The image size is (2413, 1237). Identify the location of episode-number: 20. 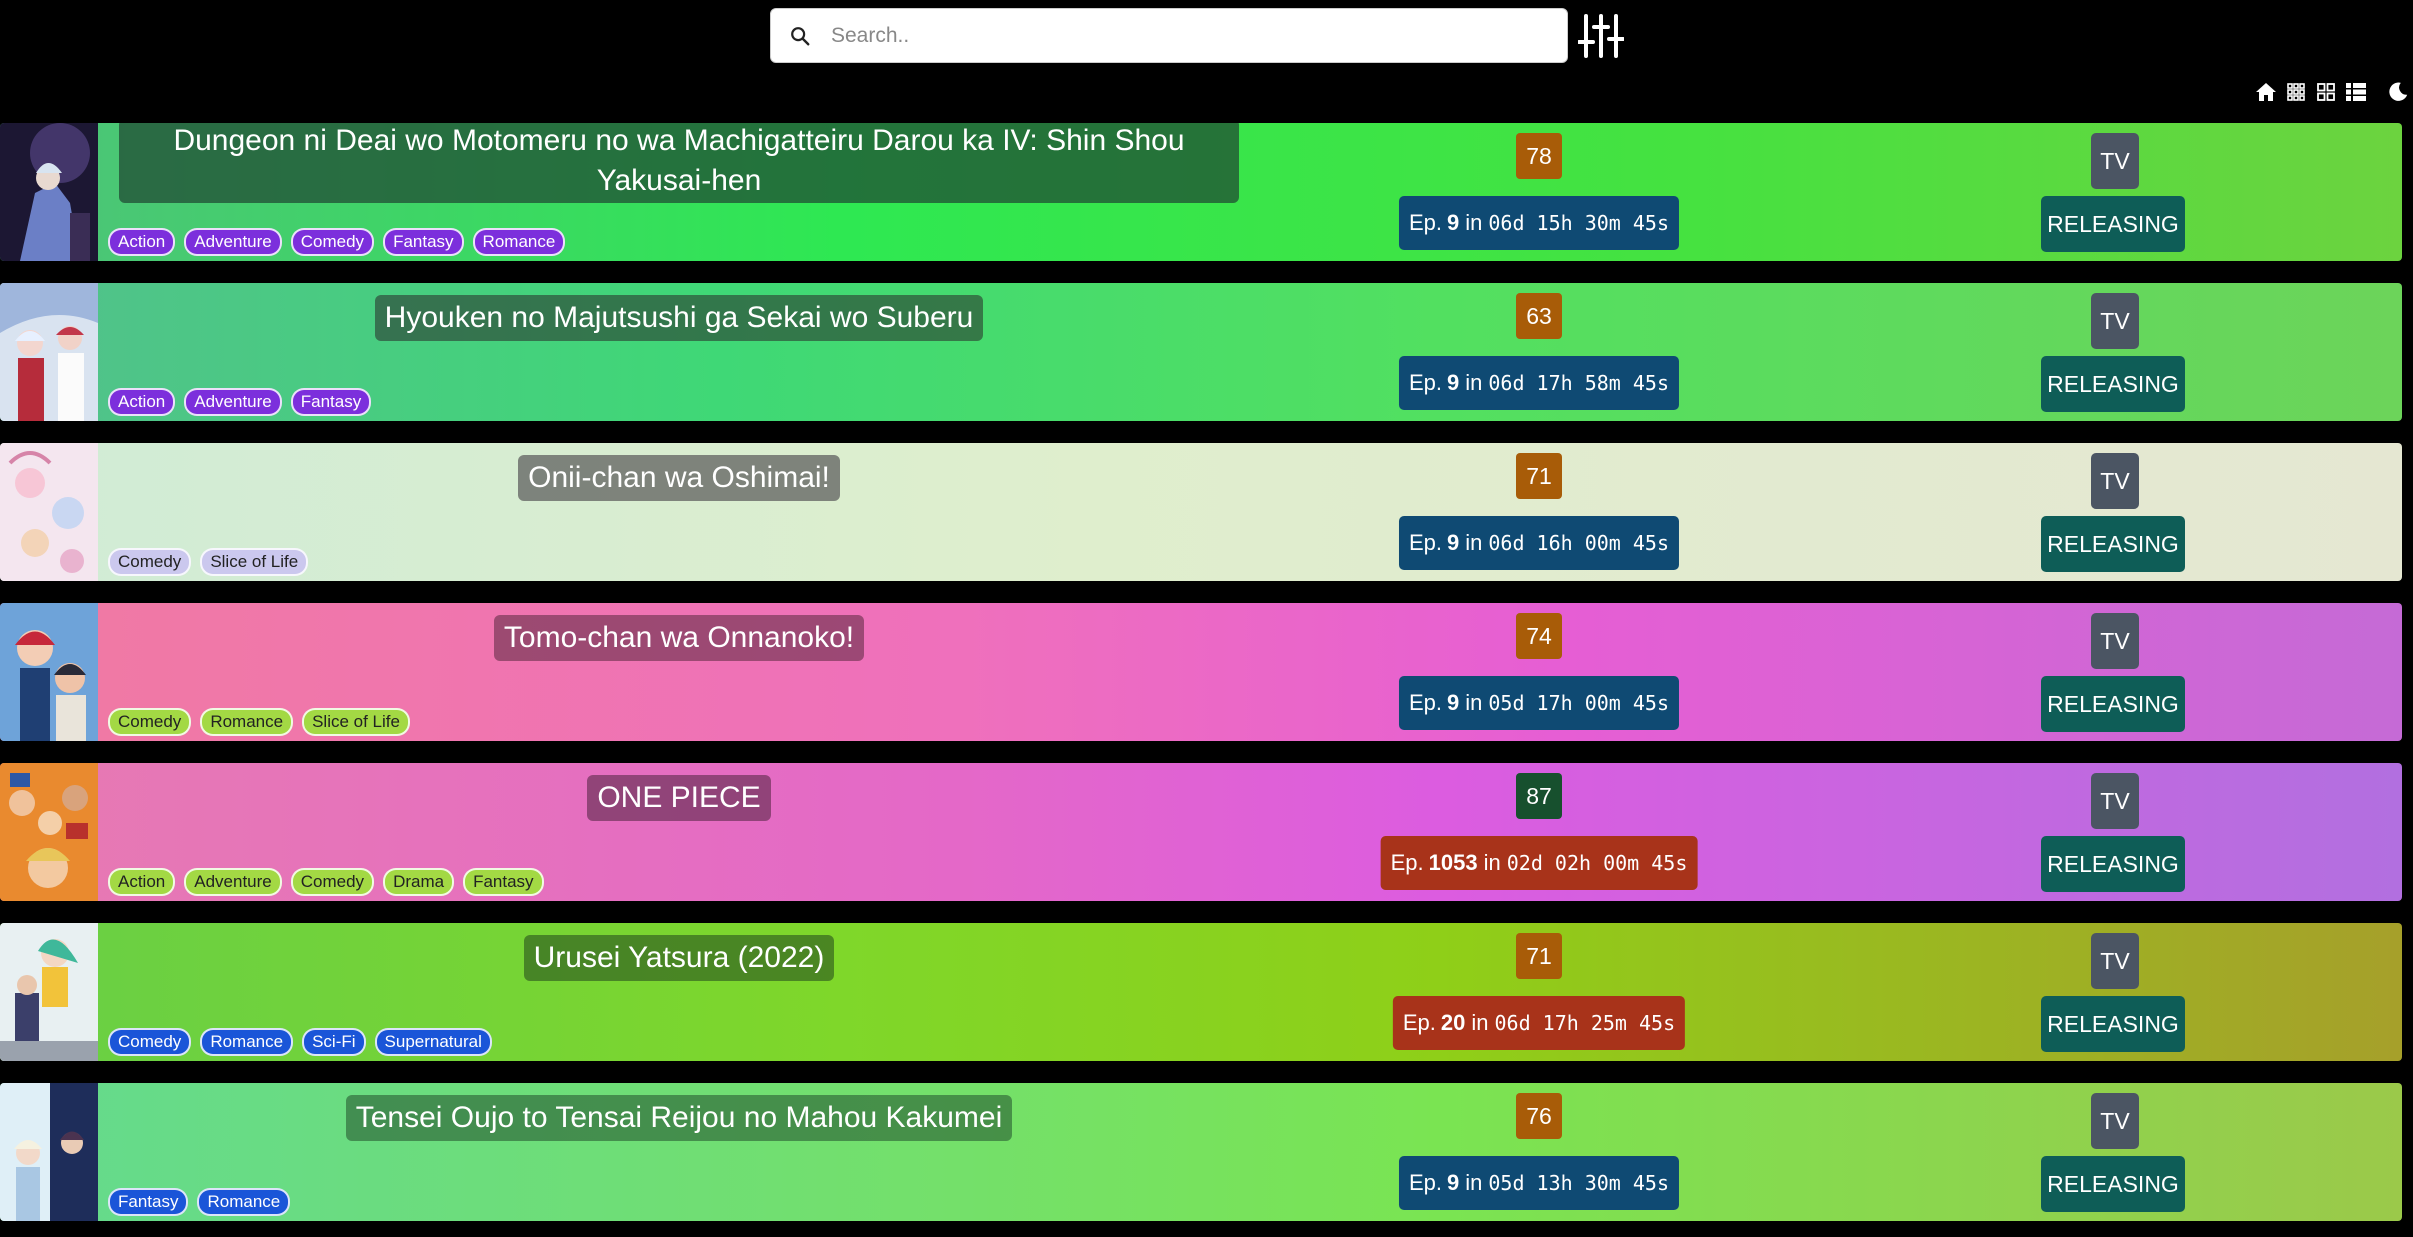
(1453, 1022).